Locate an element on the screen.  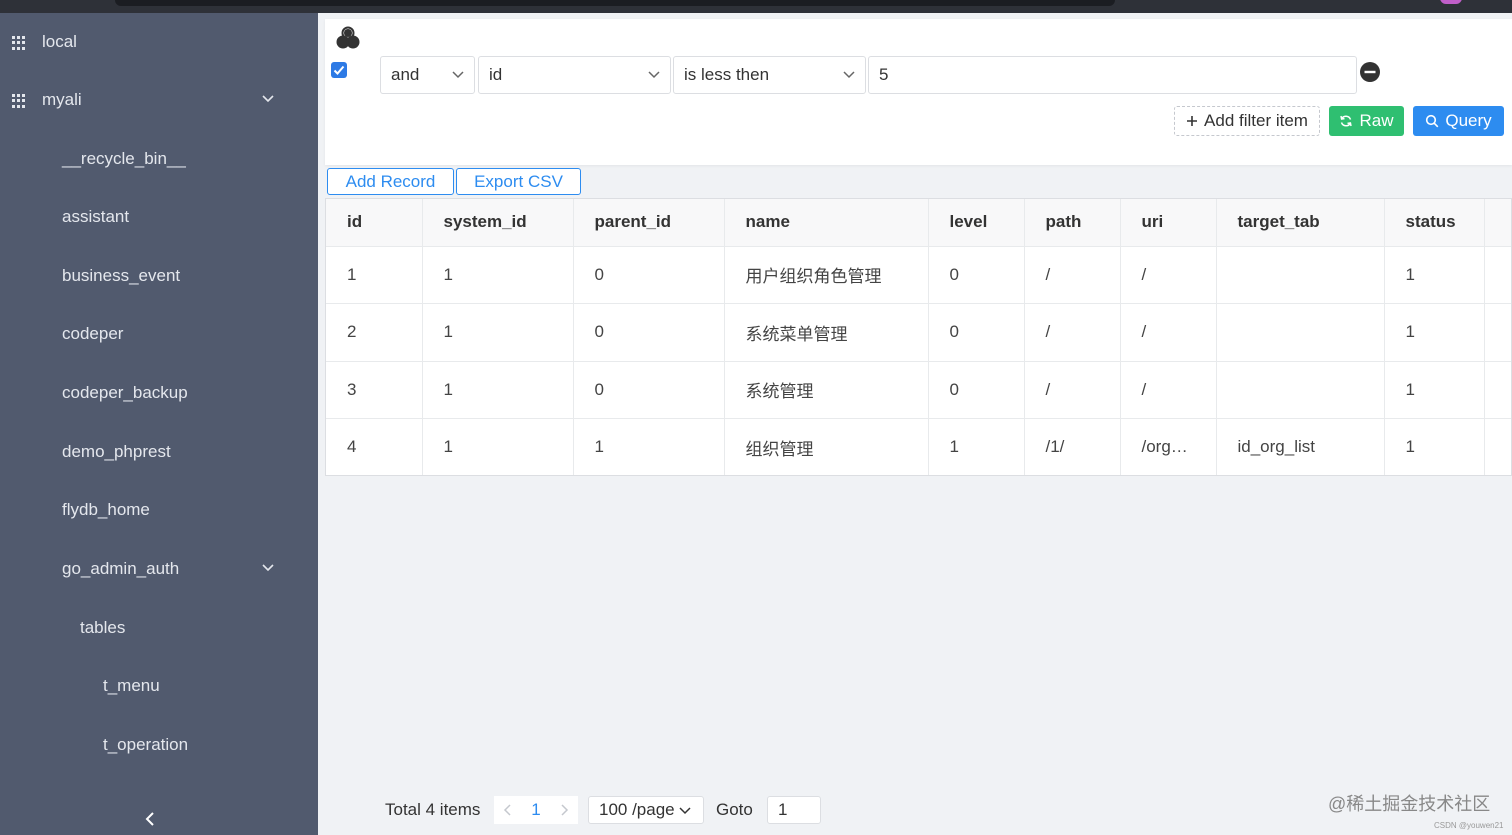
table-row: 1 1 0 用户组织角色管理 0 / / 1 is located at coordinates (918, 275).